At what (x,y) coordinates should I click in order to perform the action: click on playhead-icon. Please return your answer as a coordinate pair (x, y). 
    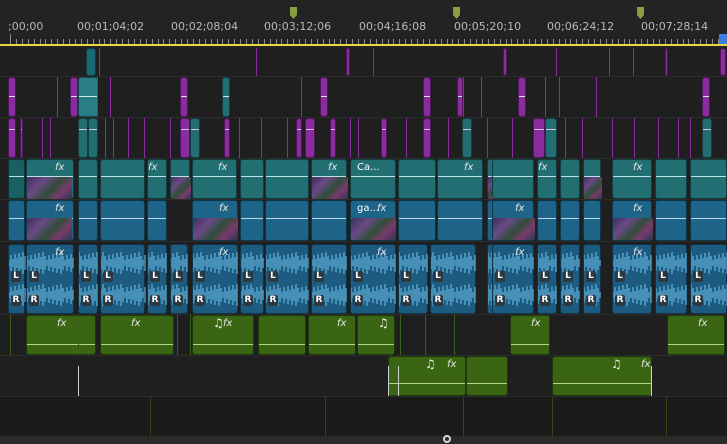
    Looking at the image, I should click on (723, 39).